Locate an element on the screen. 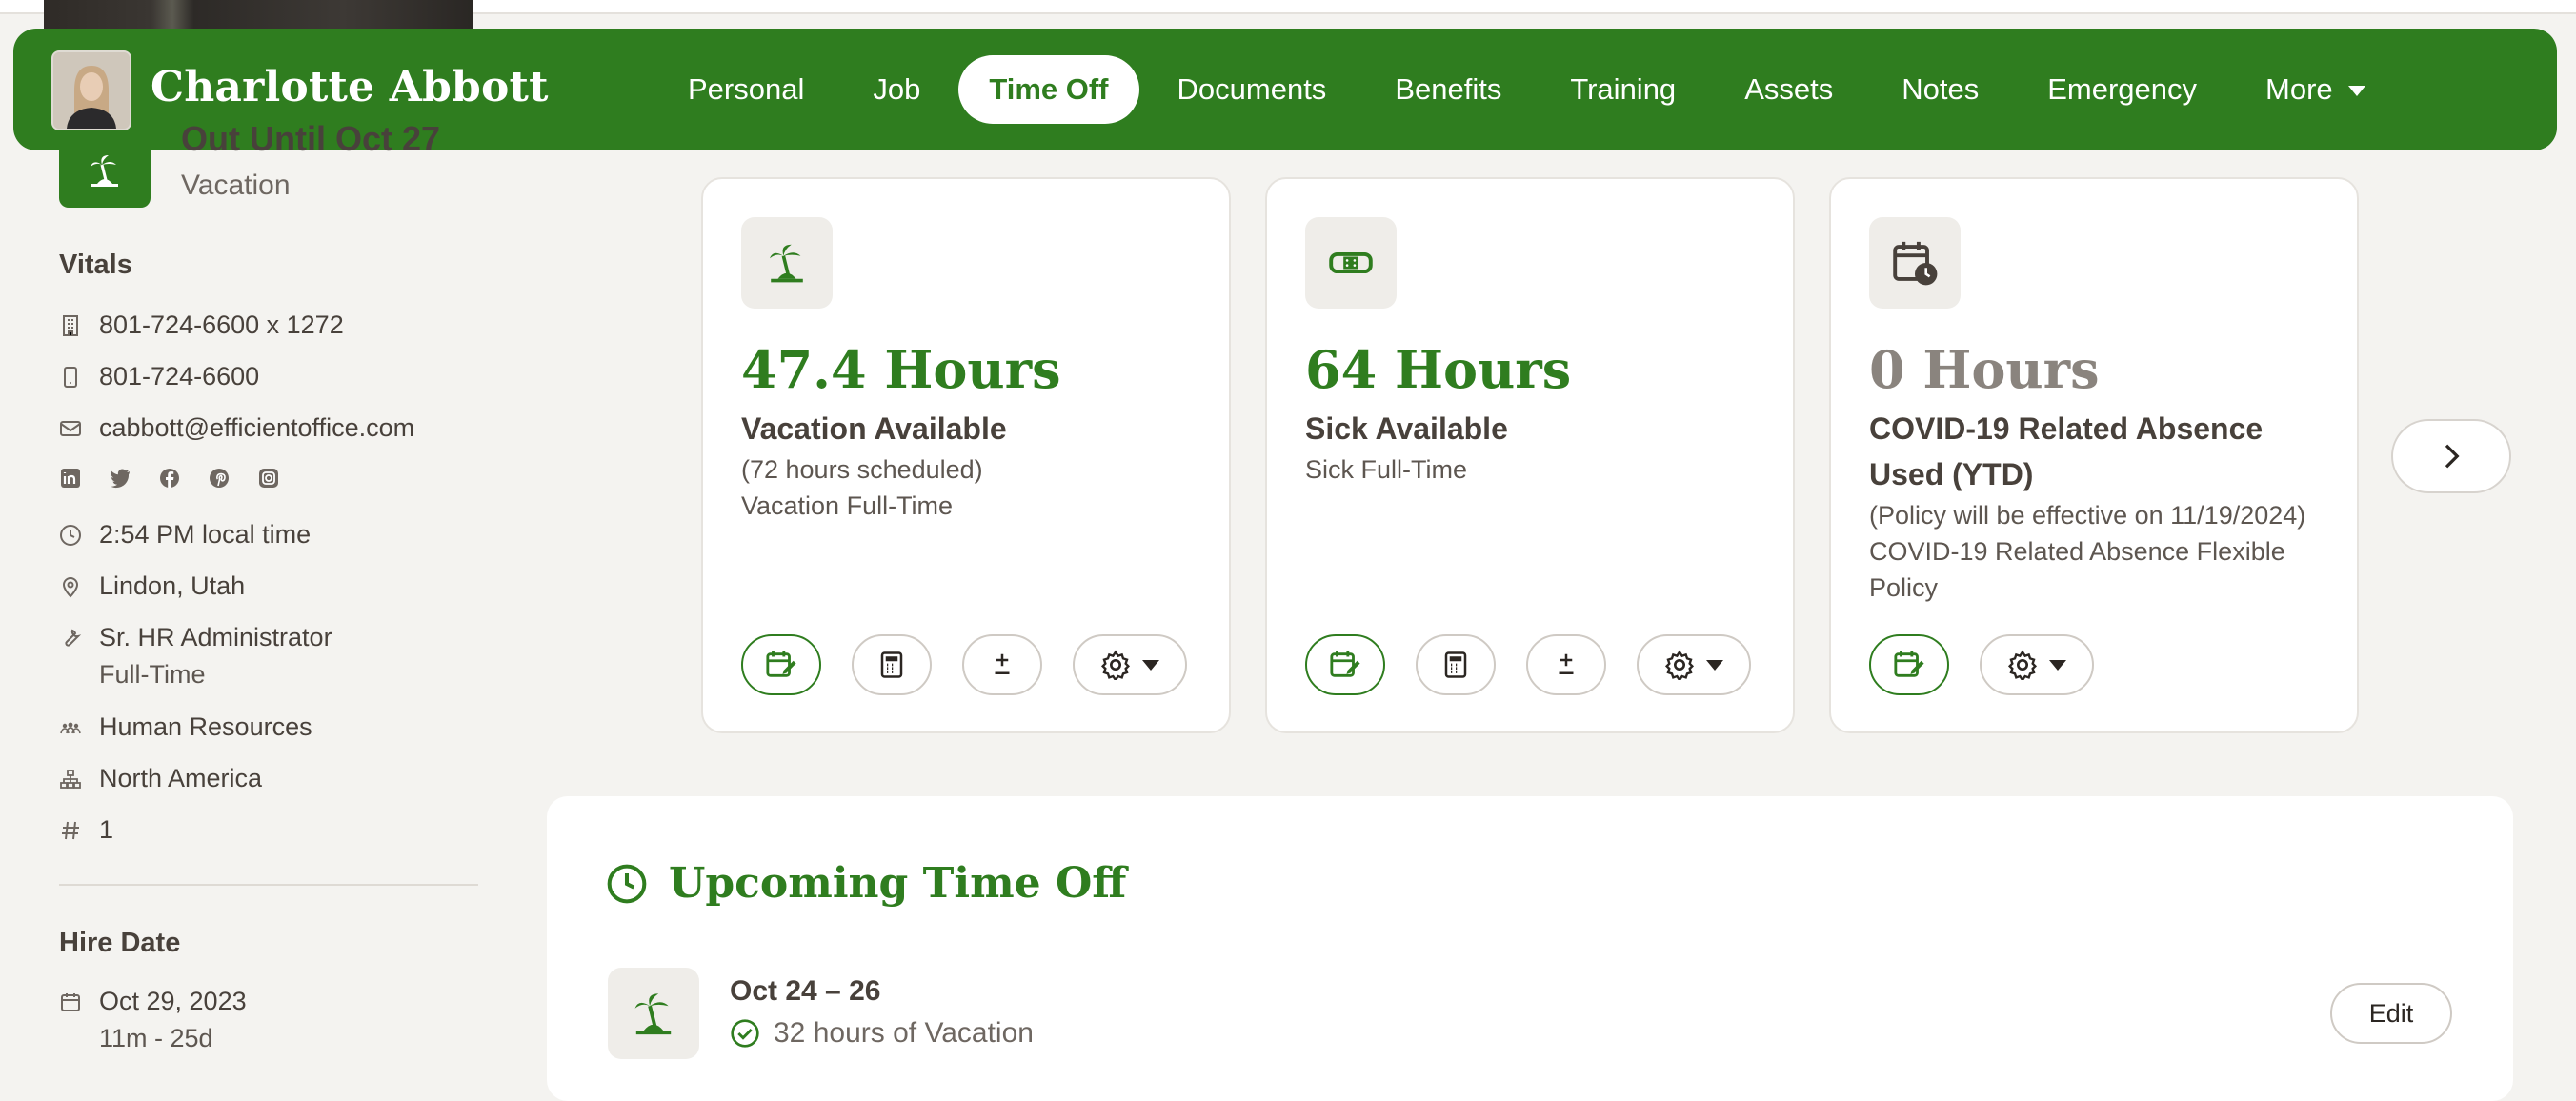 Image resolution: width=2576 pixels, height=1101 pixels. request-icon-wrapper is located at coordinates (653, 1013).